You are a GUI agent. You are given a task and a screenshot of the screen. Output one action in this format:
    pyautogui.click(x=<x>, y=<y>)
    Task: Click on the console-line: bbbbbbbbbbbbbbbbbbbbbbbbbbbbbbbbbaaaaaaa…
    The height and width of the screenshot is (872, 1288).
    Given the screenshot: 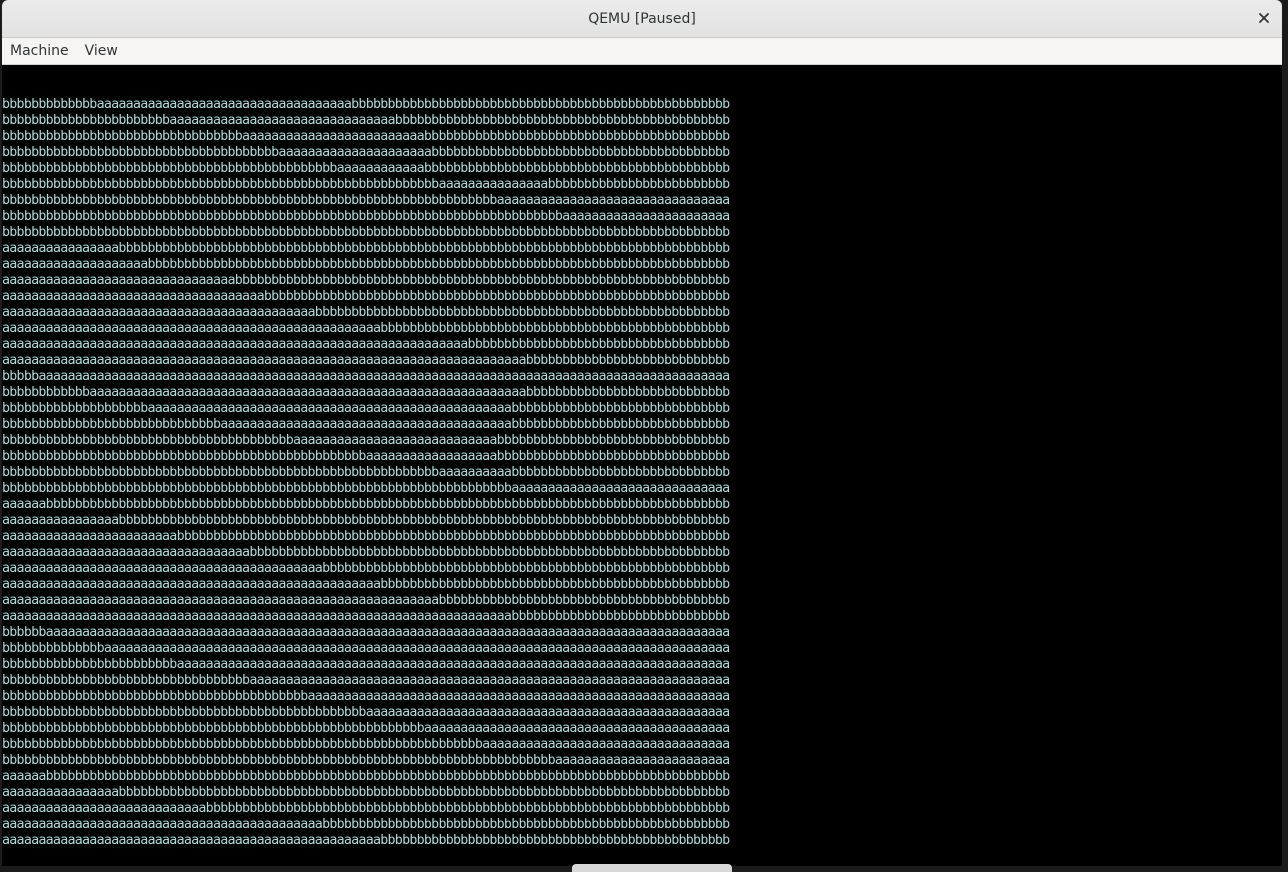 What is the action you would take?
    pyautogui.click(x=366, y=136)
    